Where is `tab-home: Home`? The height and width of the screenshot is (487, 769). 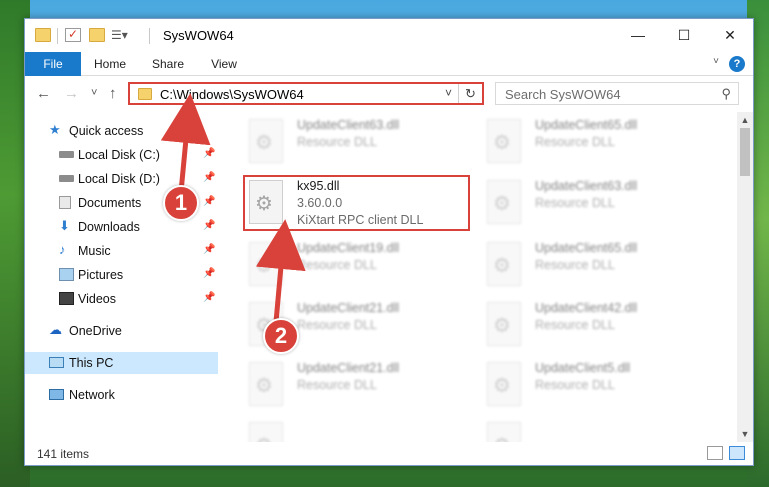
tab-home: Home is located at coordinates (110, 64).